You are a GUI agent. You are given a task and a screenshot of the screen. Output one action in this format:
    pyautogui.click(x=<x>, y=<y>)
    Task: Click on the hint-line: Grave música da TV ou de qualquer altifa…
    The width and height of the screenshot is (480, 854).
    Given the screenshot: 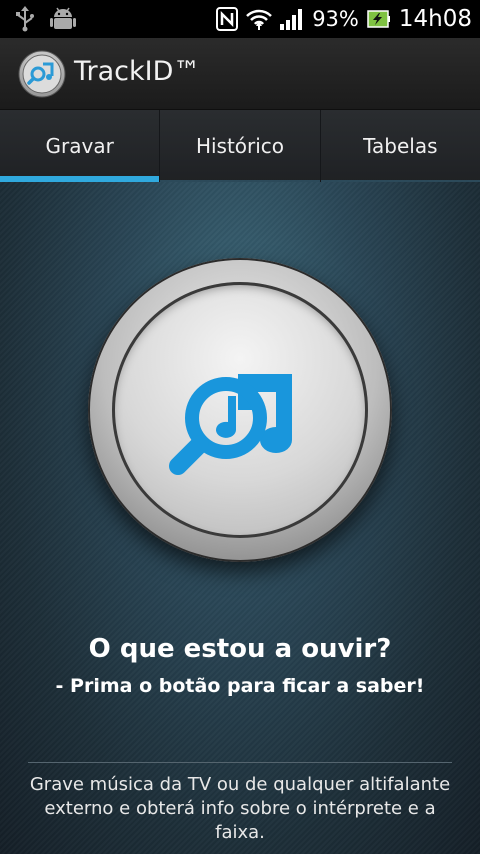 What is the action you would take?
    pyautogui.click(x=240, y=784)
    